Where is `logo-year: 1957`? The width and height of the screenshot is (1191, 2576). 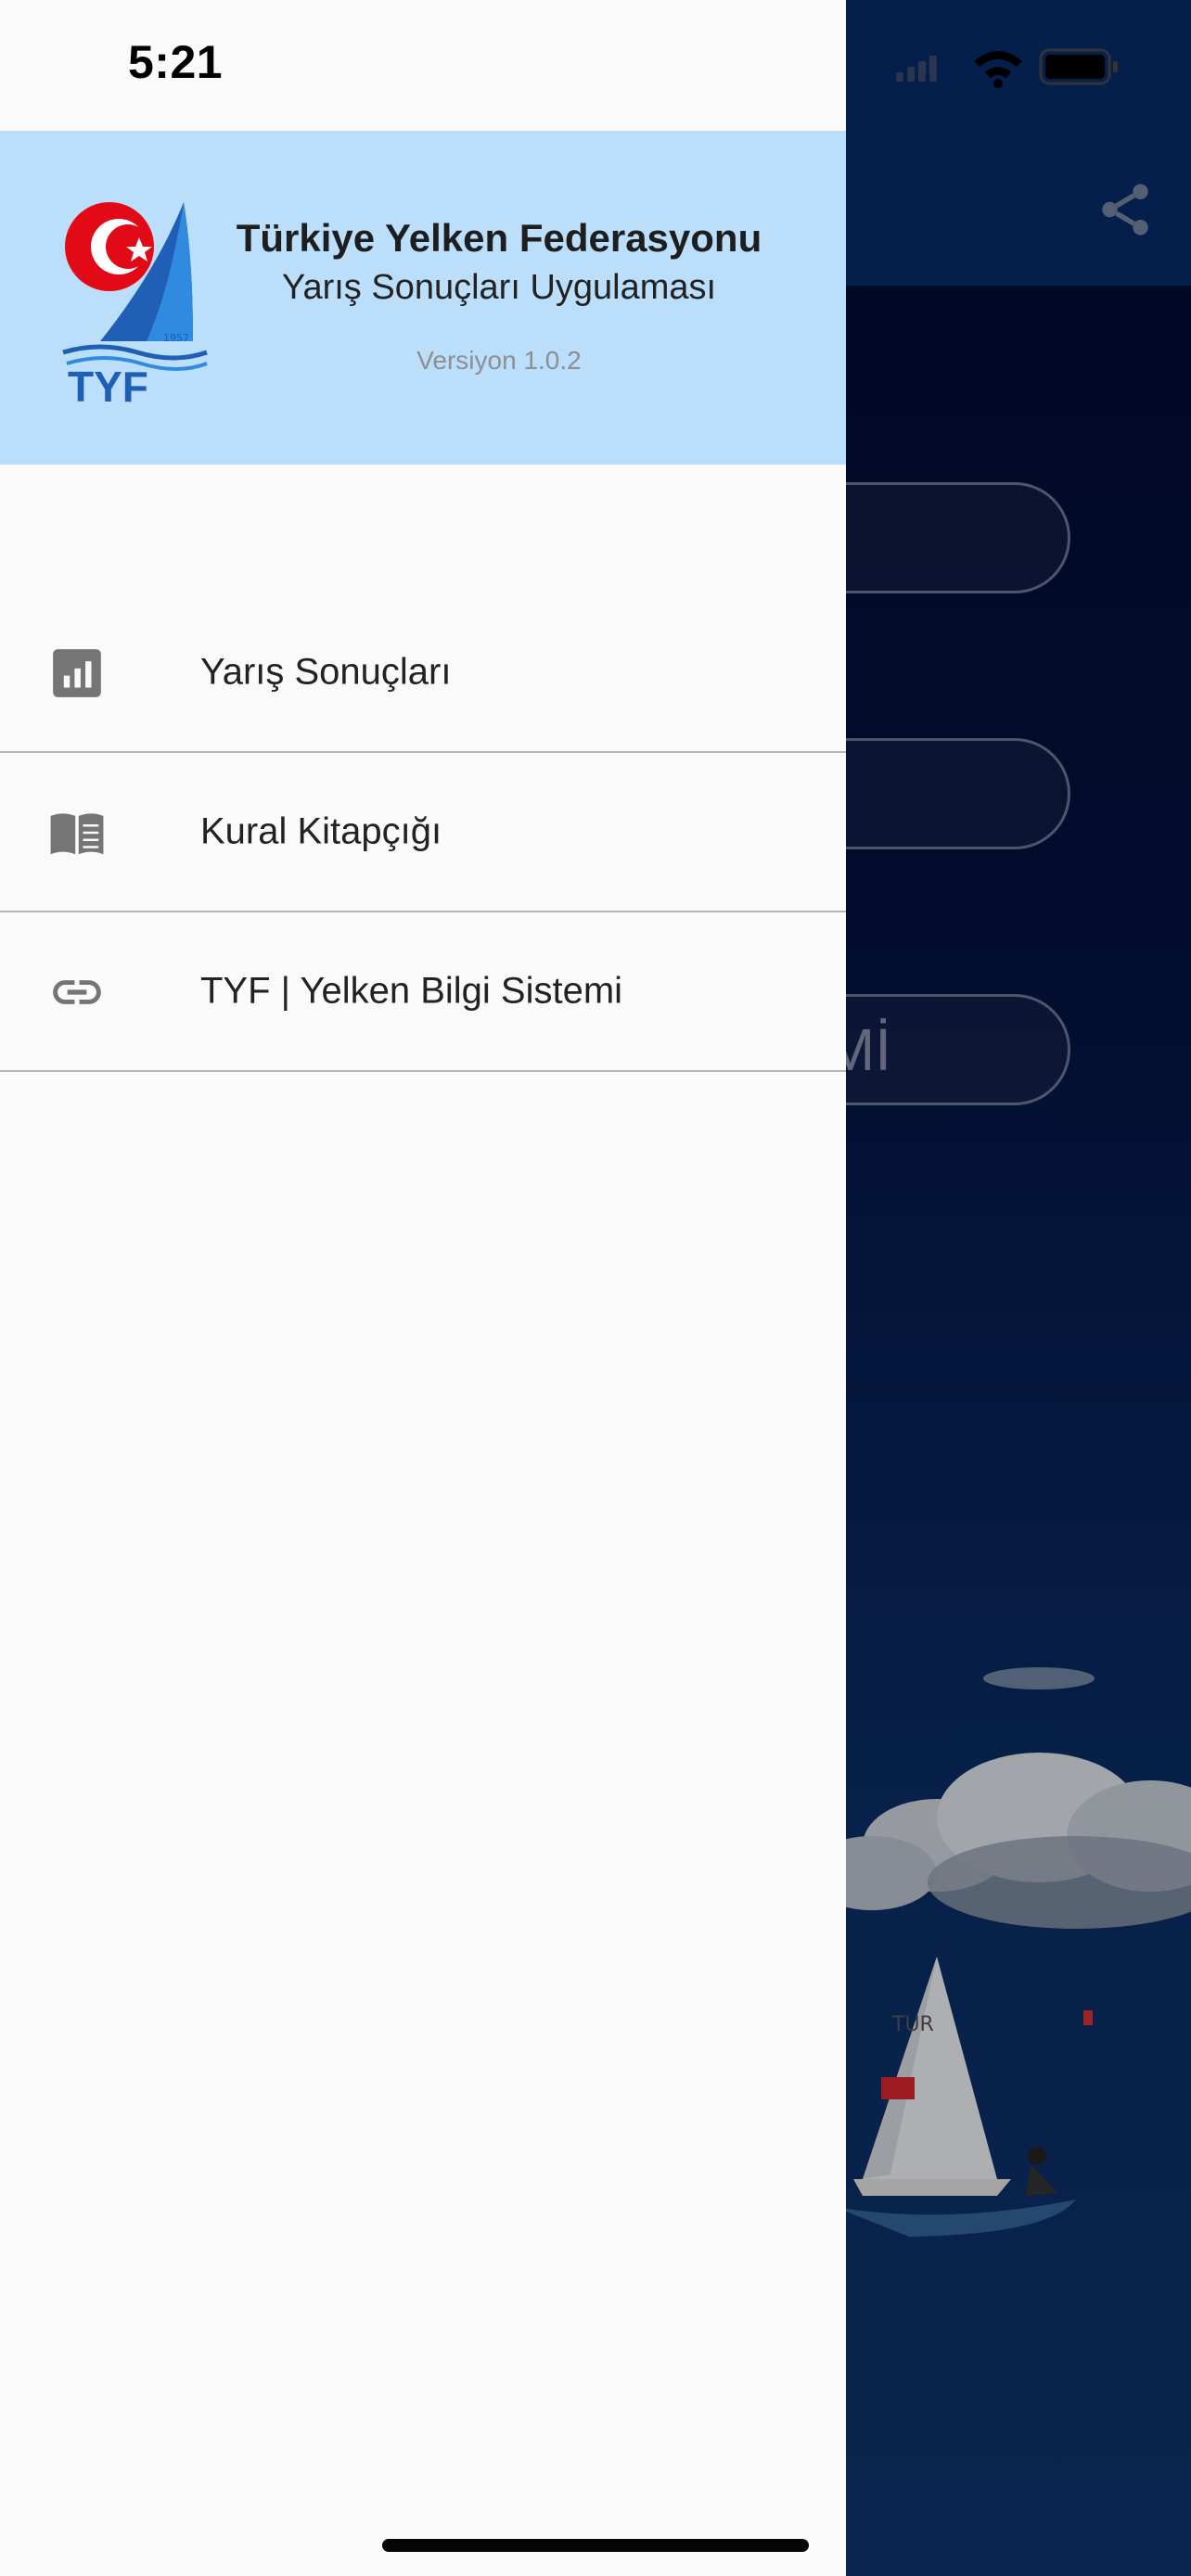
logo-year: 1957 is located at coordinates (176, 338).